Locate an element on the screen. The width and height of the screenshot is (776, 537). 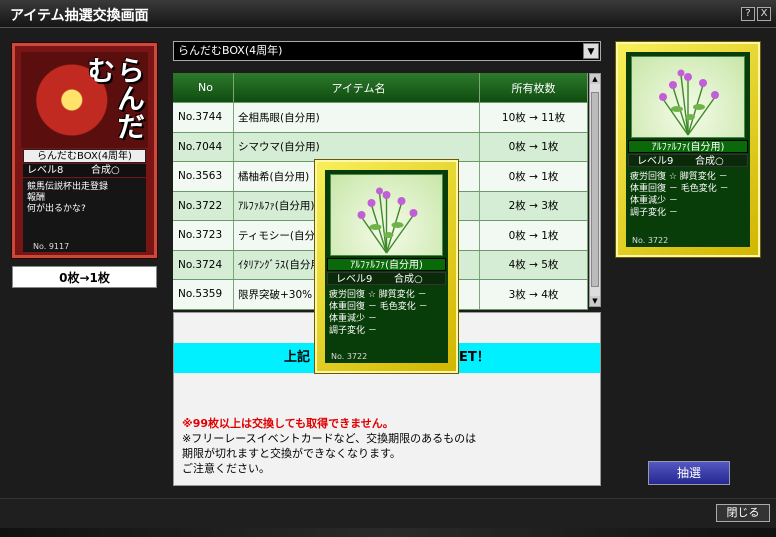
row-no: No.5359 is located at coordinates (203, 294).